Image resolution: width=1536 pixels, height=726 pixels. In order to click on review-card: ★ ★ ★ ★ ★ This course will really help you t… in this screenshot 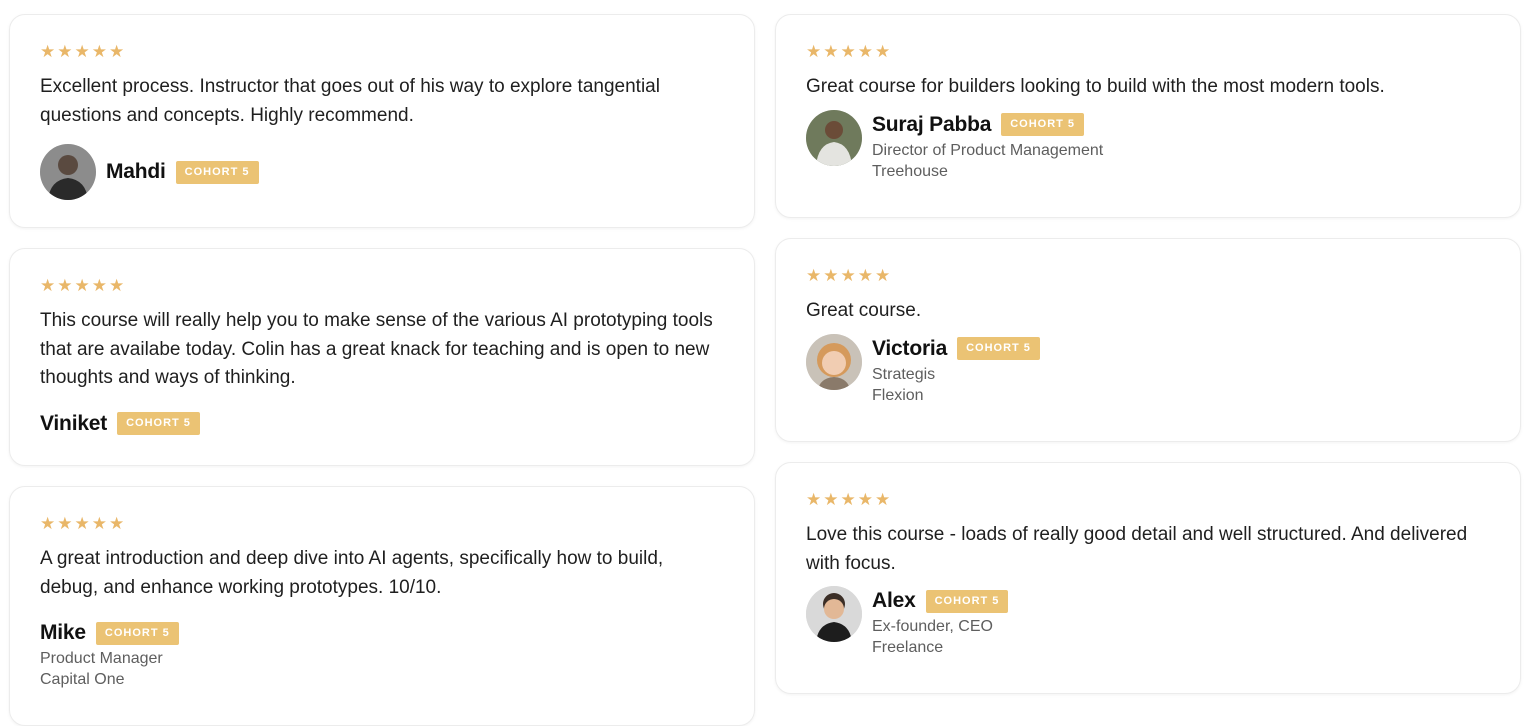, I will do `click(382, 357)`.